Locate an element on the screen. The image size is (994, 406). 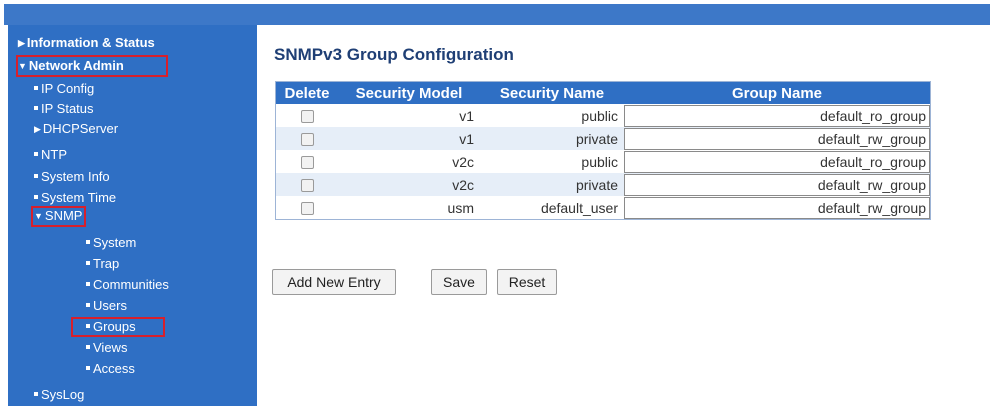
sidebar-item-label: System Time is located at coordinates (79, 197).